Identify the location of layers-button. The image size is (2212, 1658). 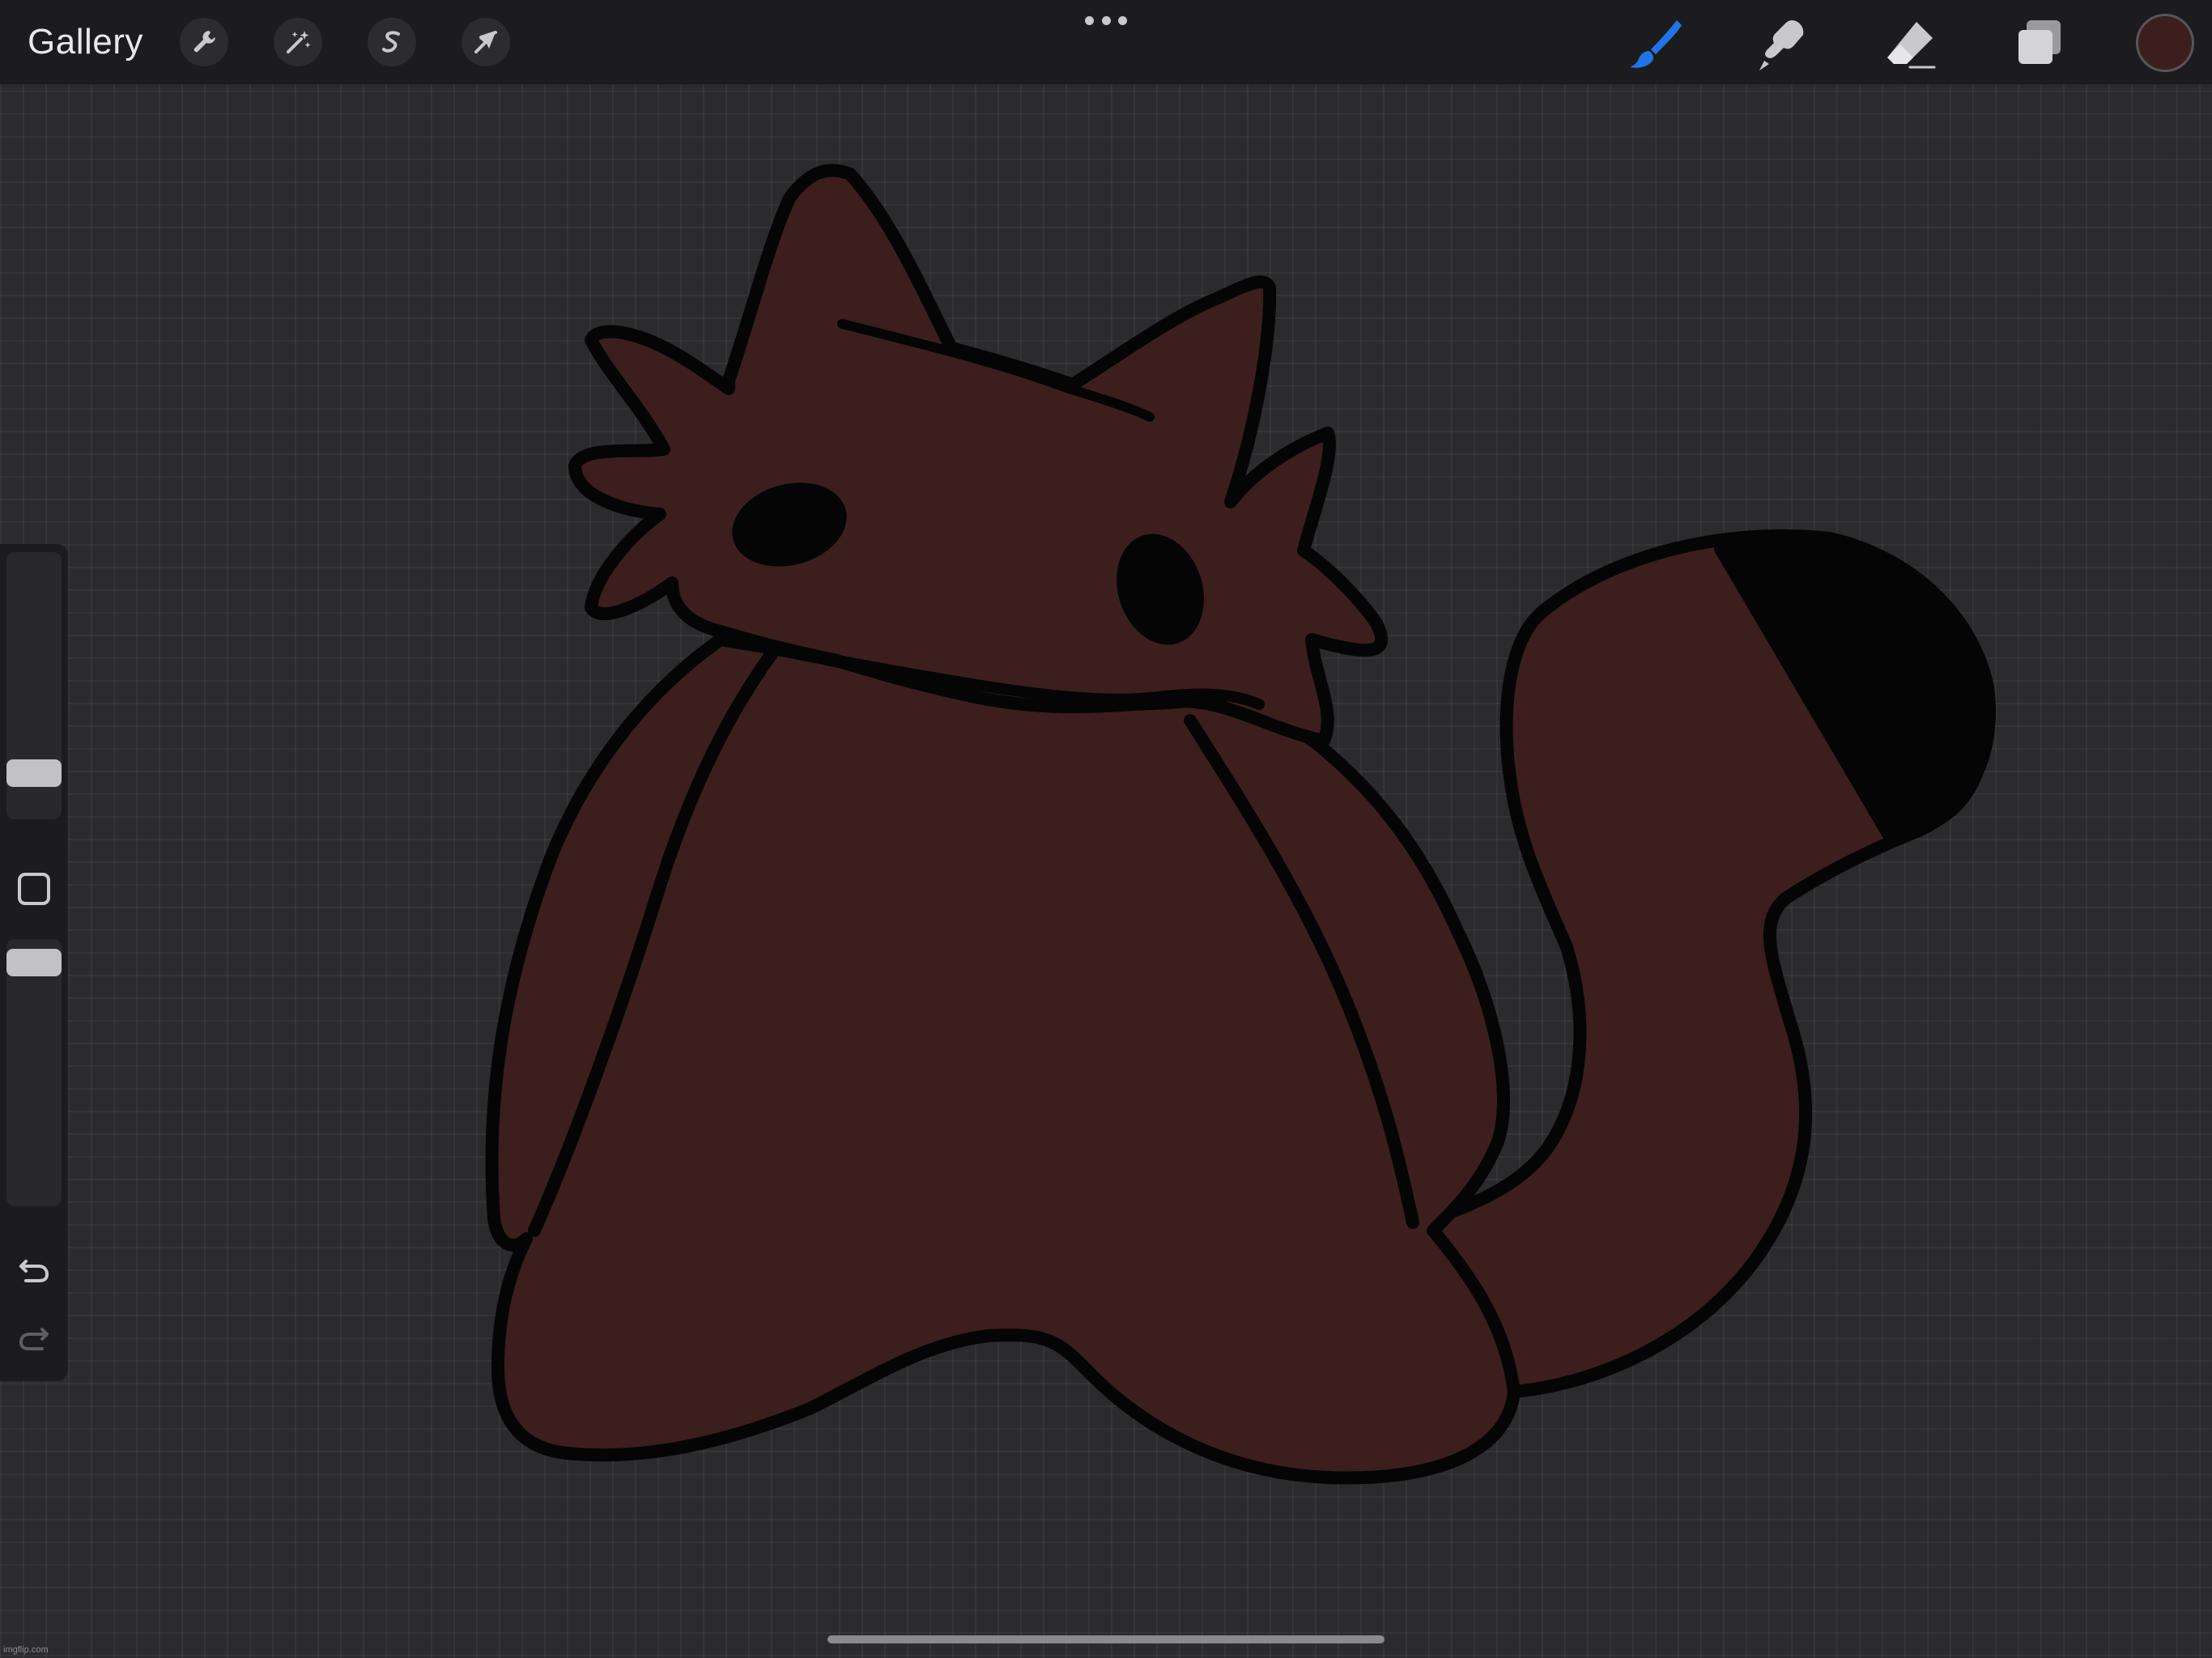
(2039, 43).